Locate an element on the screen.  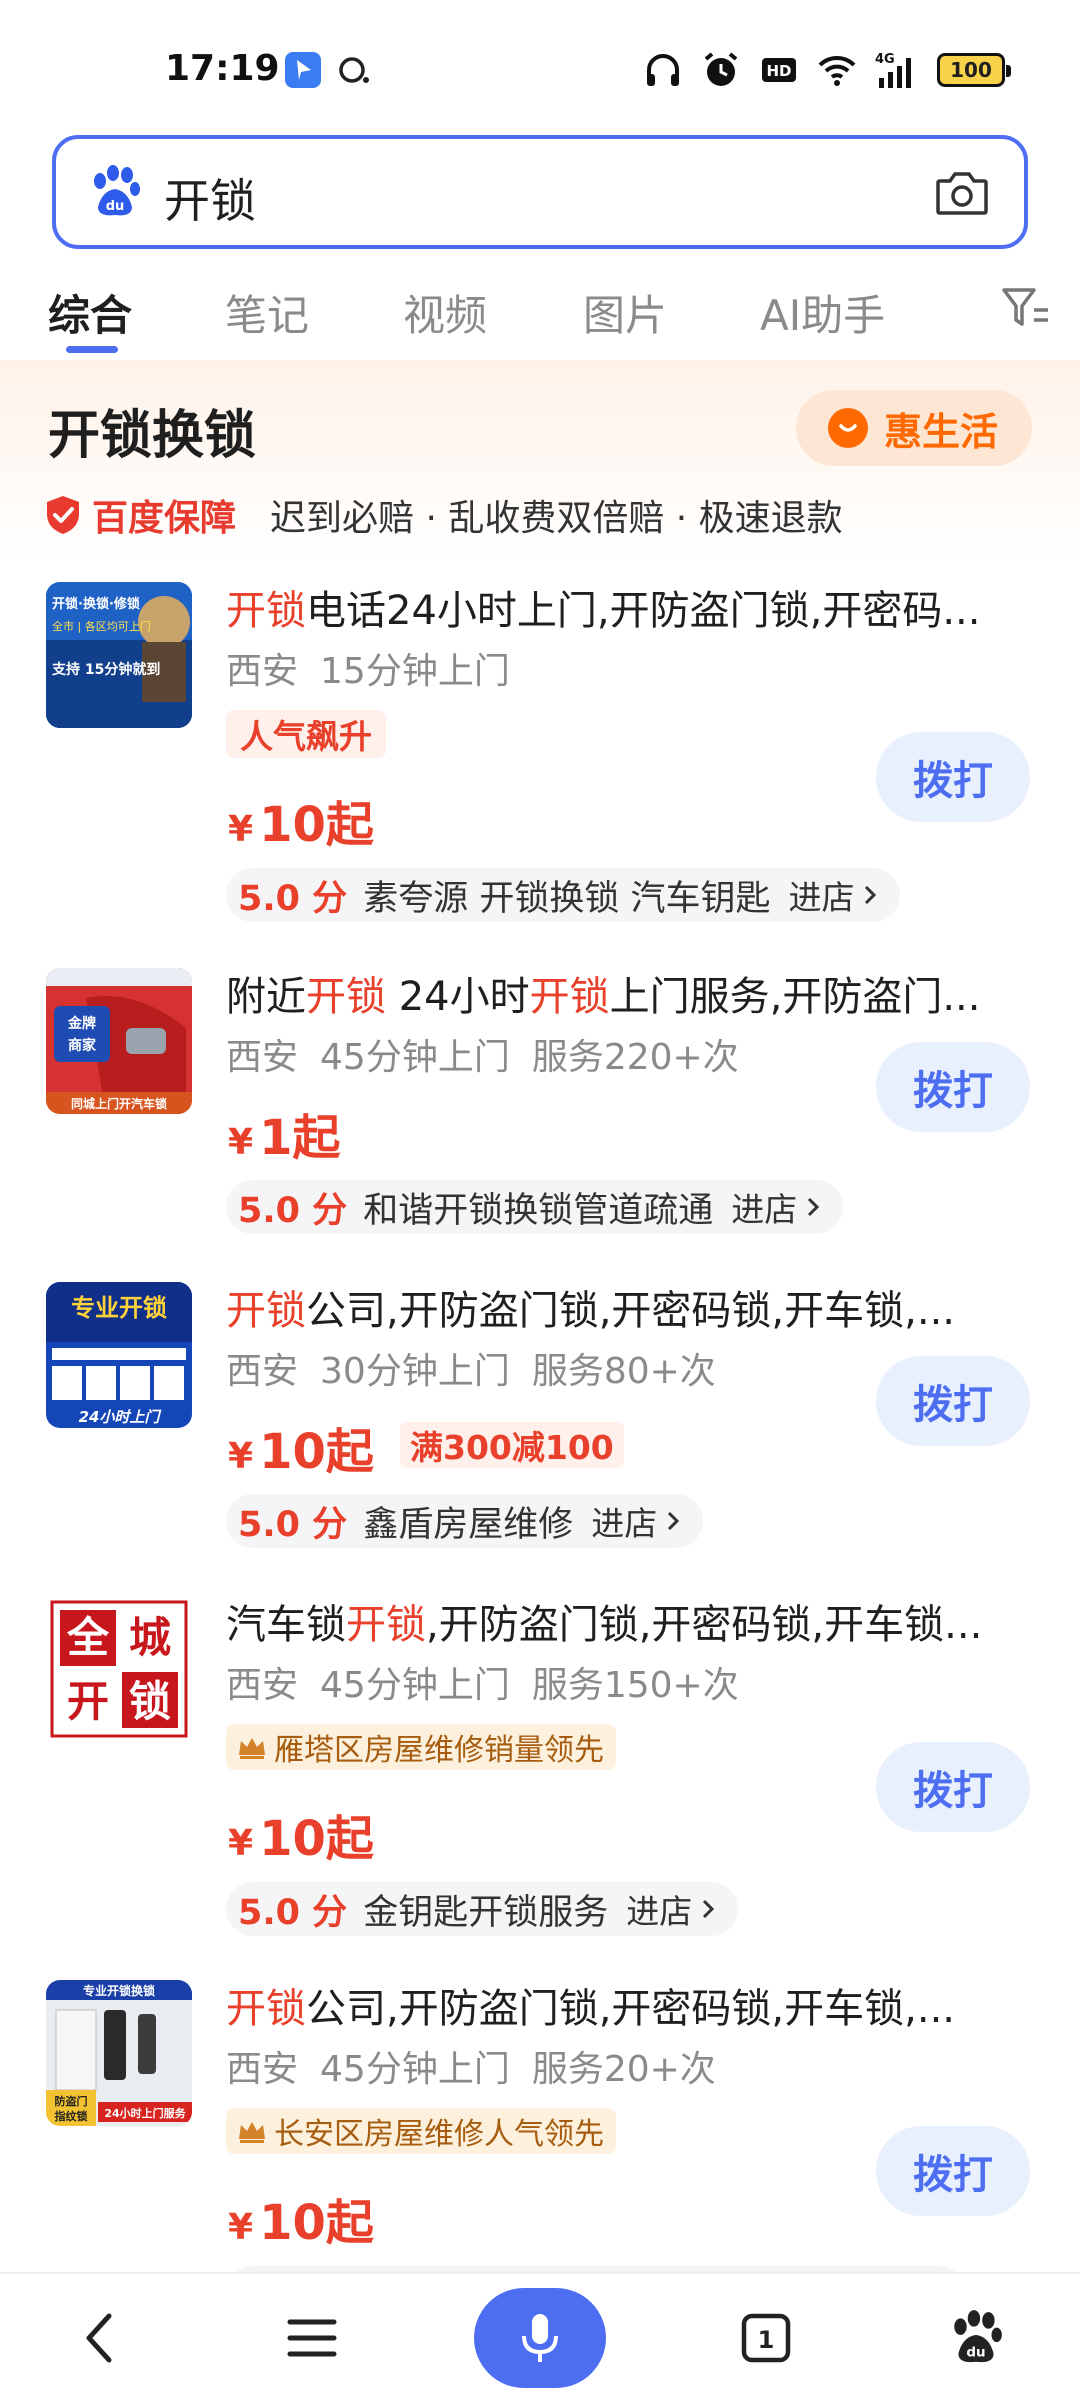
headphones-icon is located at coordinates (663, 70).